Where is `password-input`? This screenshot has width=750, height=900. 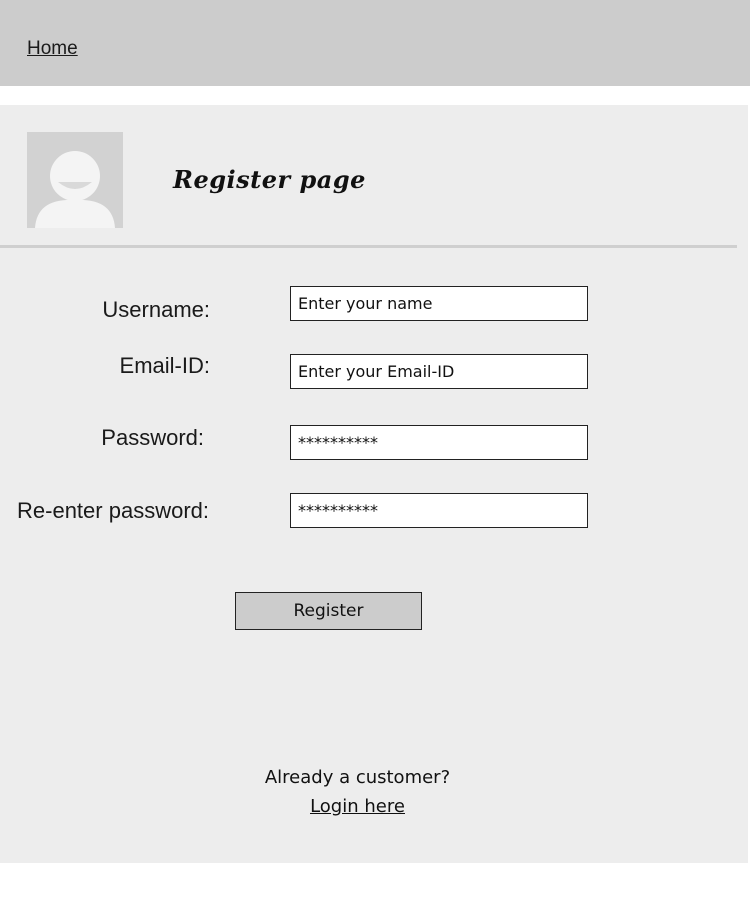
password-input is located at coordinates (439, 442).